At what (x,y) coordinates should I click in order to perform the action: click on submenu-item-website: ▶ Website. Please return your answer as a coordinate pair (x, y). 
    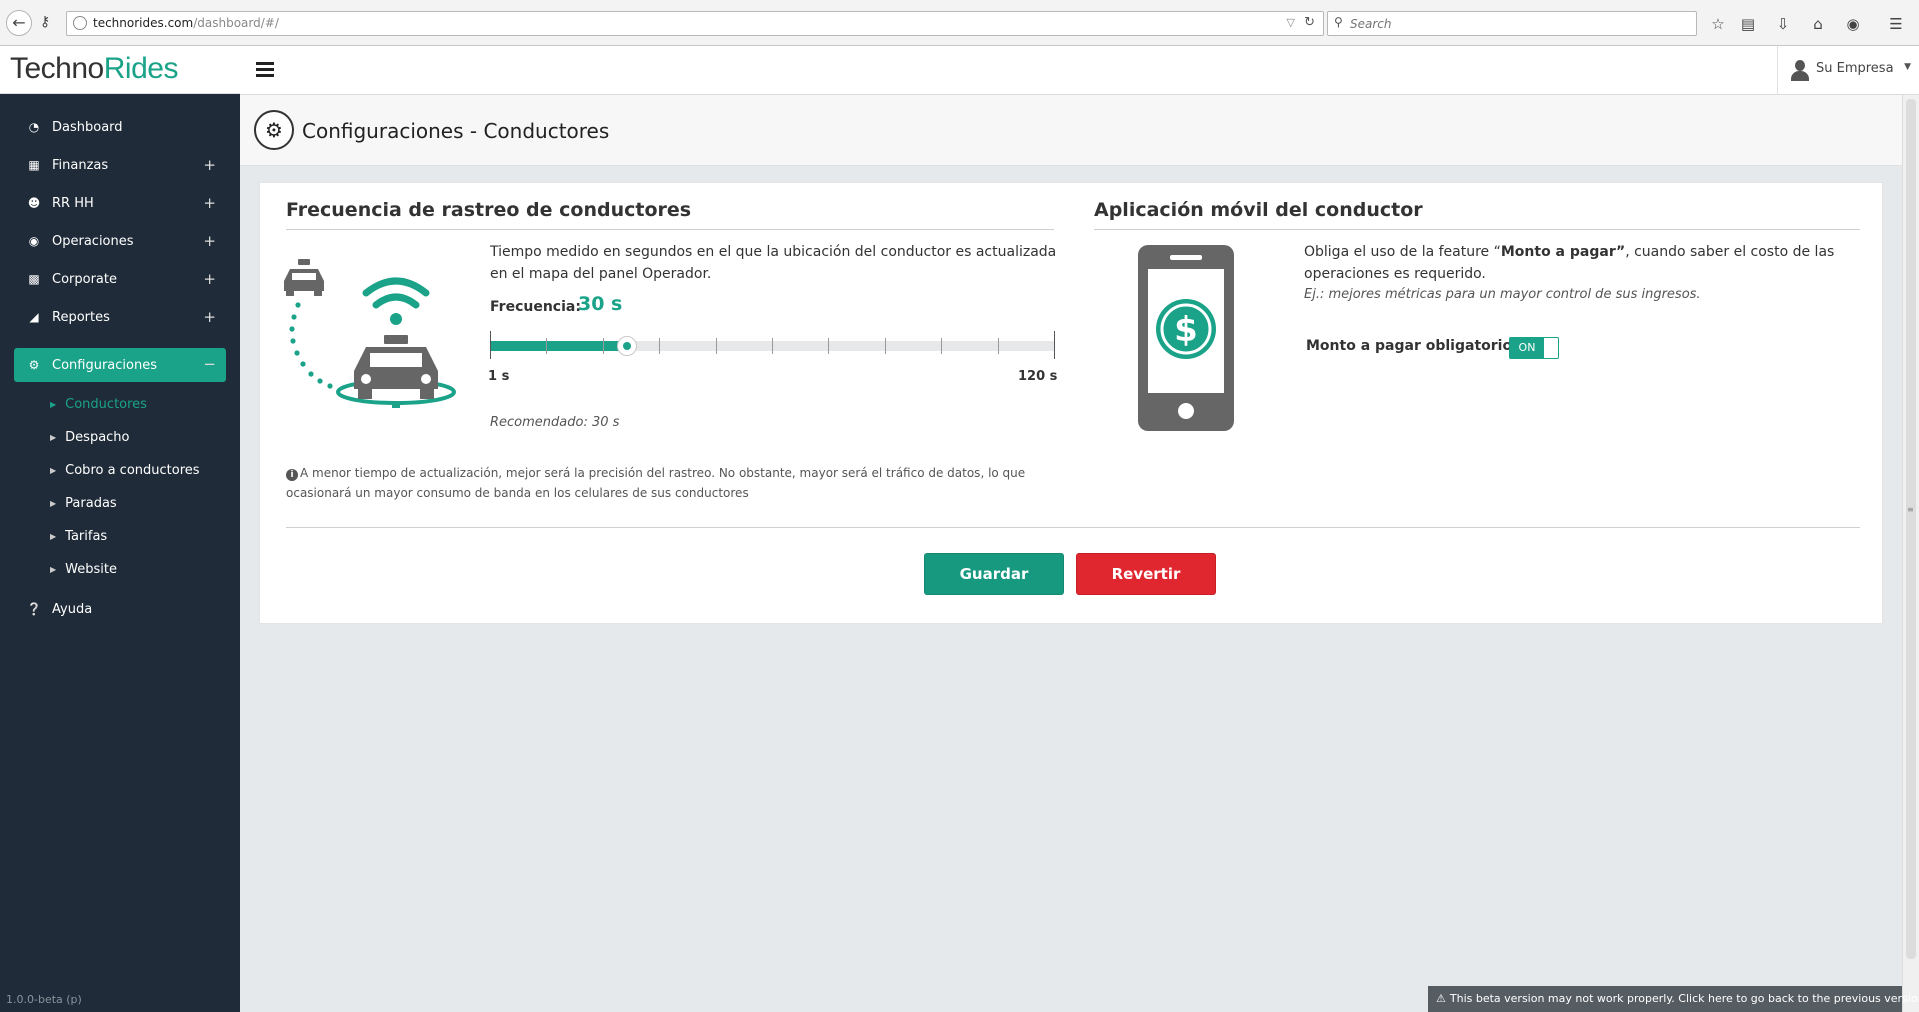
    Looking at the image, I should click on (120, 569).